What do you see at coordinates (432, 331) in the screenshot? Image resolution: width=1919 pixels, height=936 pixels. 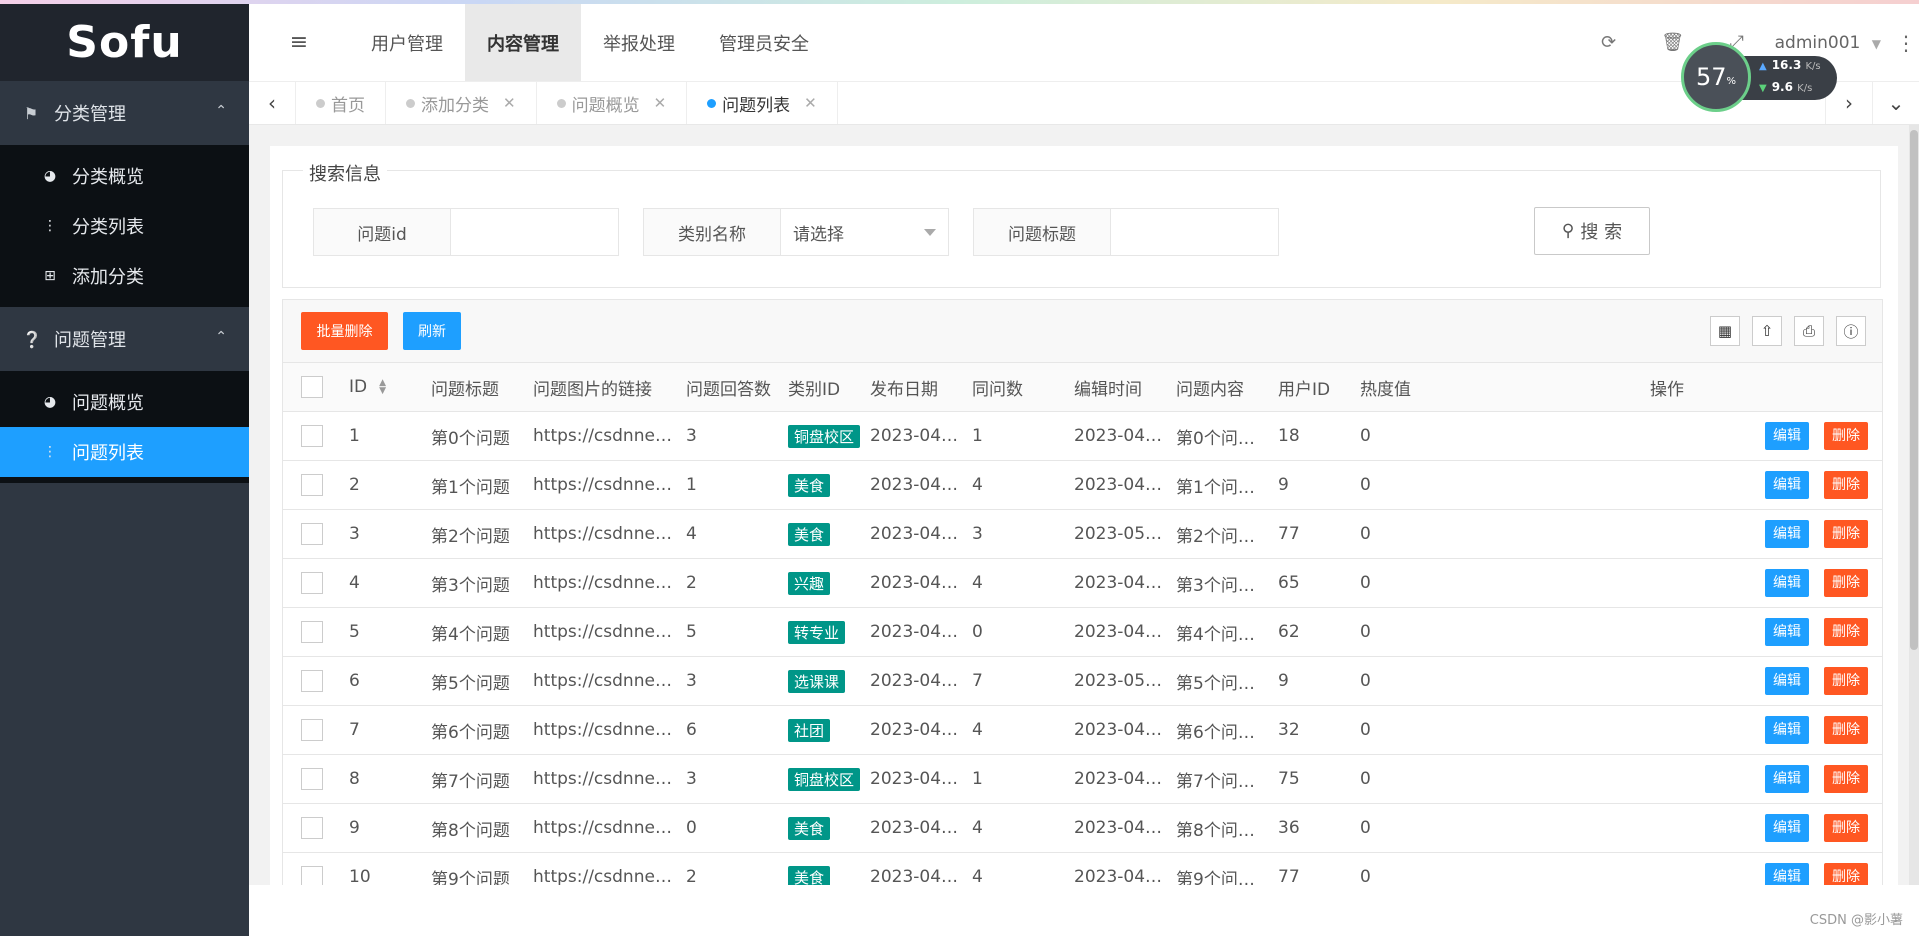 I see `refresh-button: 刷新` at bounding box center [432, 331].